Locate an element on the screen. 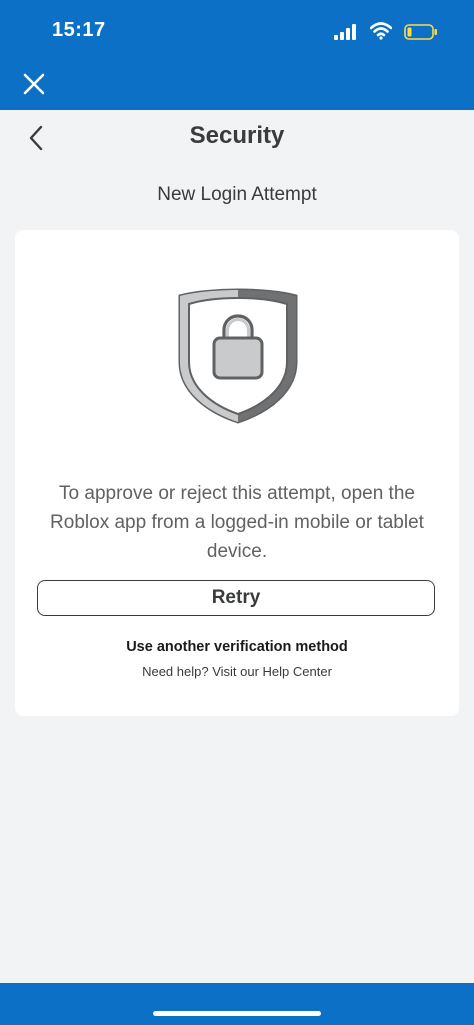 The image size is (474, 1025). shield-lock-icon is located at coordinates (238, 355).